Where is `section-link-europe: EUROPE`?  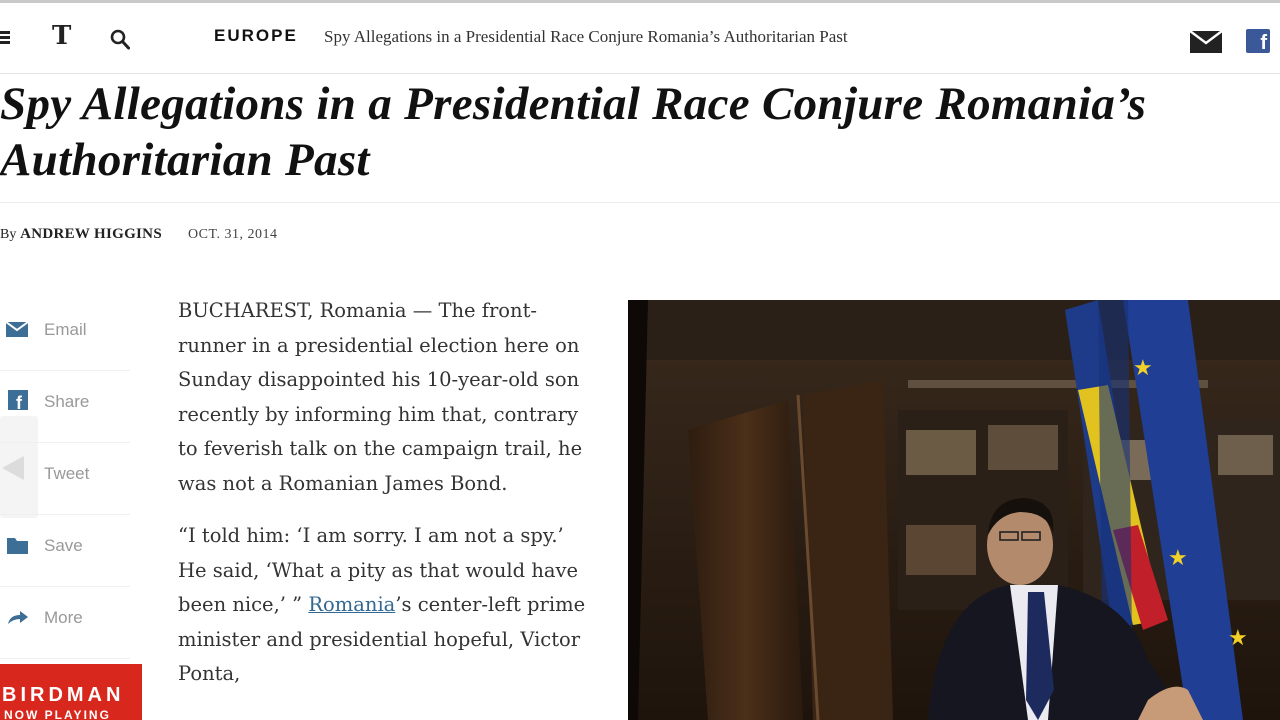
section-link-europe: EUROPE is located at coordinates (256, 36).